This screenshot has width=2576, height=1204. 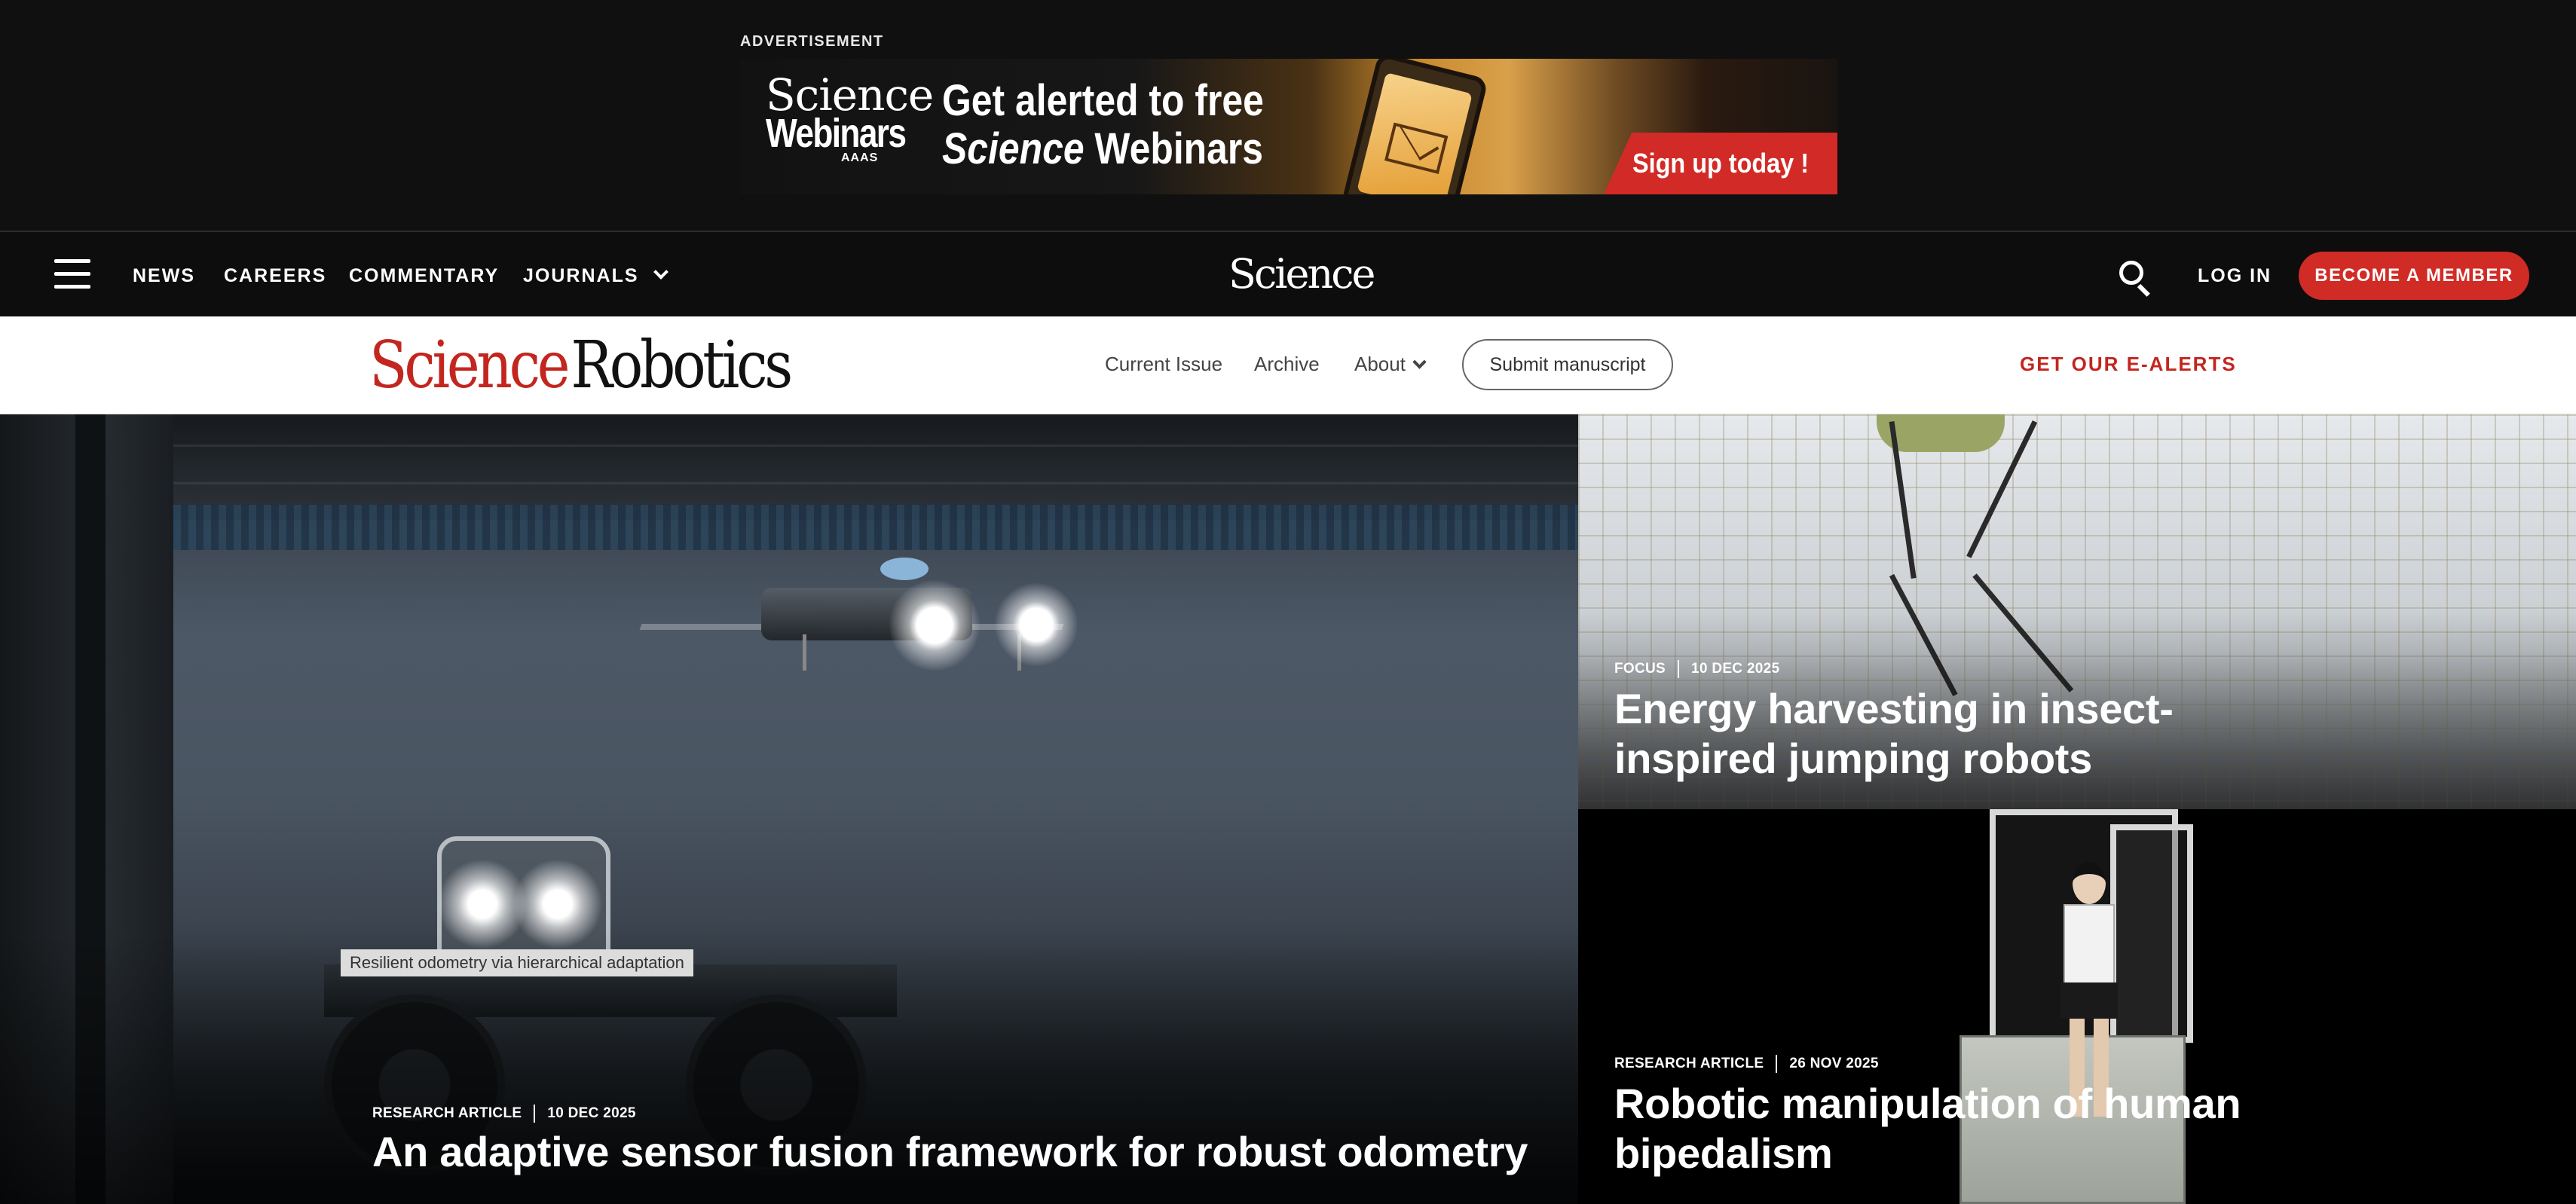 What do you see at coordinates (2135, 279) in the screenshot?
I see `search-icon` at bounding box center [2135, 279].